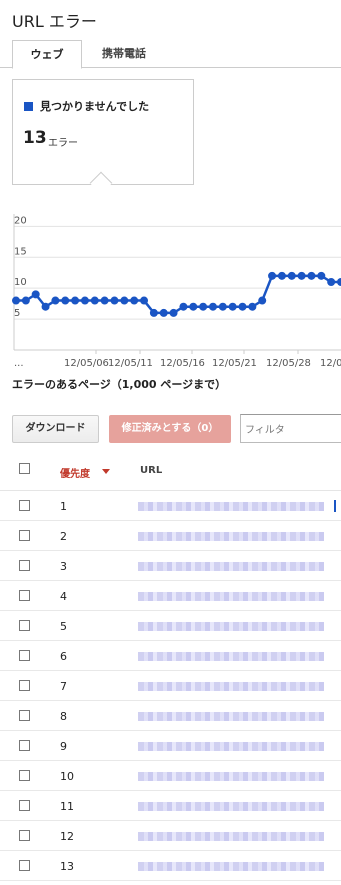 The height and width of the screenshot is (885, 341). What do you see at coordinates (35, 138) in the screenshot?
I see `error-count: 13` at bounding box center [35, 138].